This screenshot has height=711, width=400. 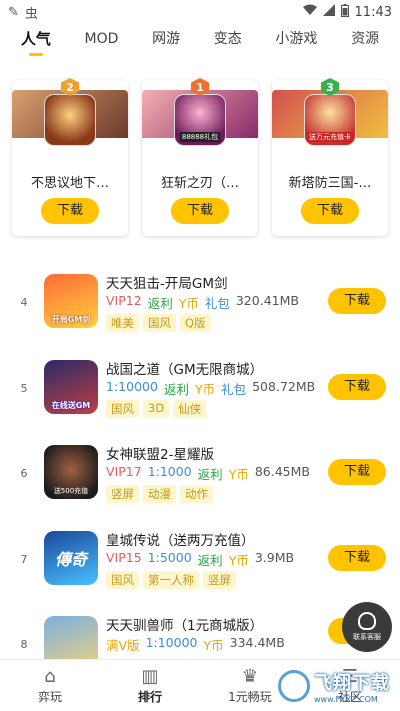 What do you see at coordinates (49, 697) in the screenshot?
I see `nav-label: 弈玩` at bounding box center [49, 697].